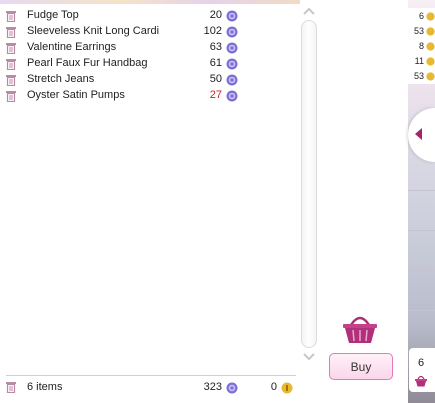 The width and height of the screenshot is (435, 403). What do you see at coordinates (76, 95) in the screenshot?
I see `item-name: Oyster Satin Pumps` at bounding box center [76, 95].